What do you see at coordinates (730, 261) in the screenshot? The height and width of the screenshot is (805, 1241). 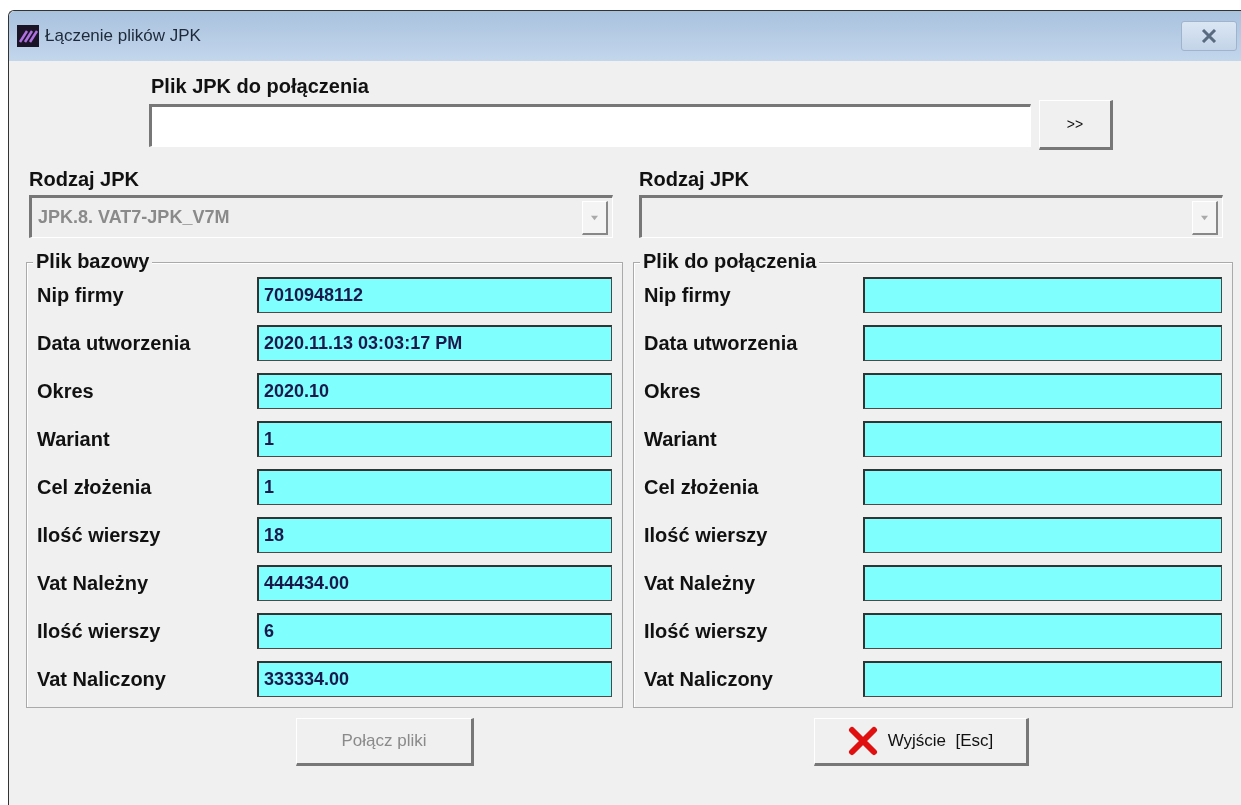 I see `group-title: Plik do połączenia` at bounding box center [730, 261].